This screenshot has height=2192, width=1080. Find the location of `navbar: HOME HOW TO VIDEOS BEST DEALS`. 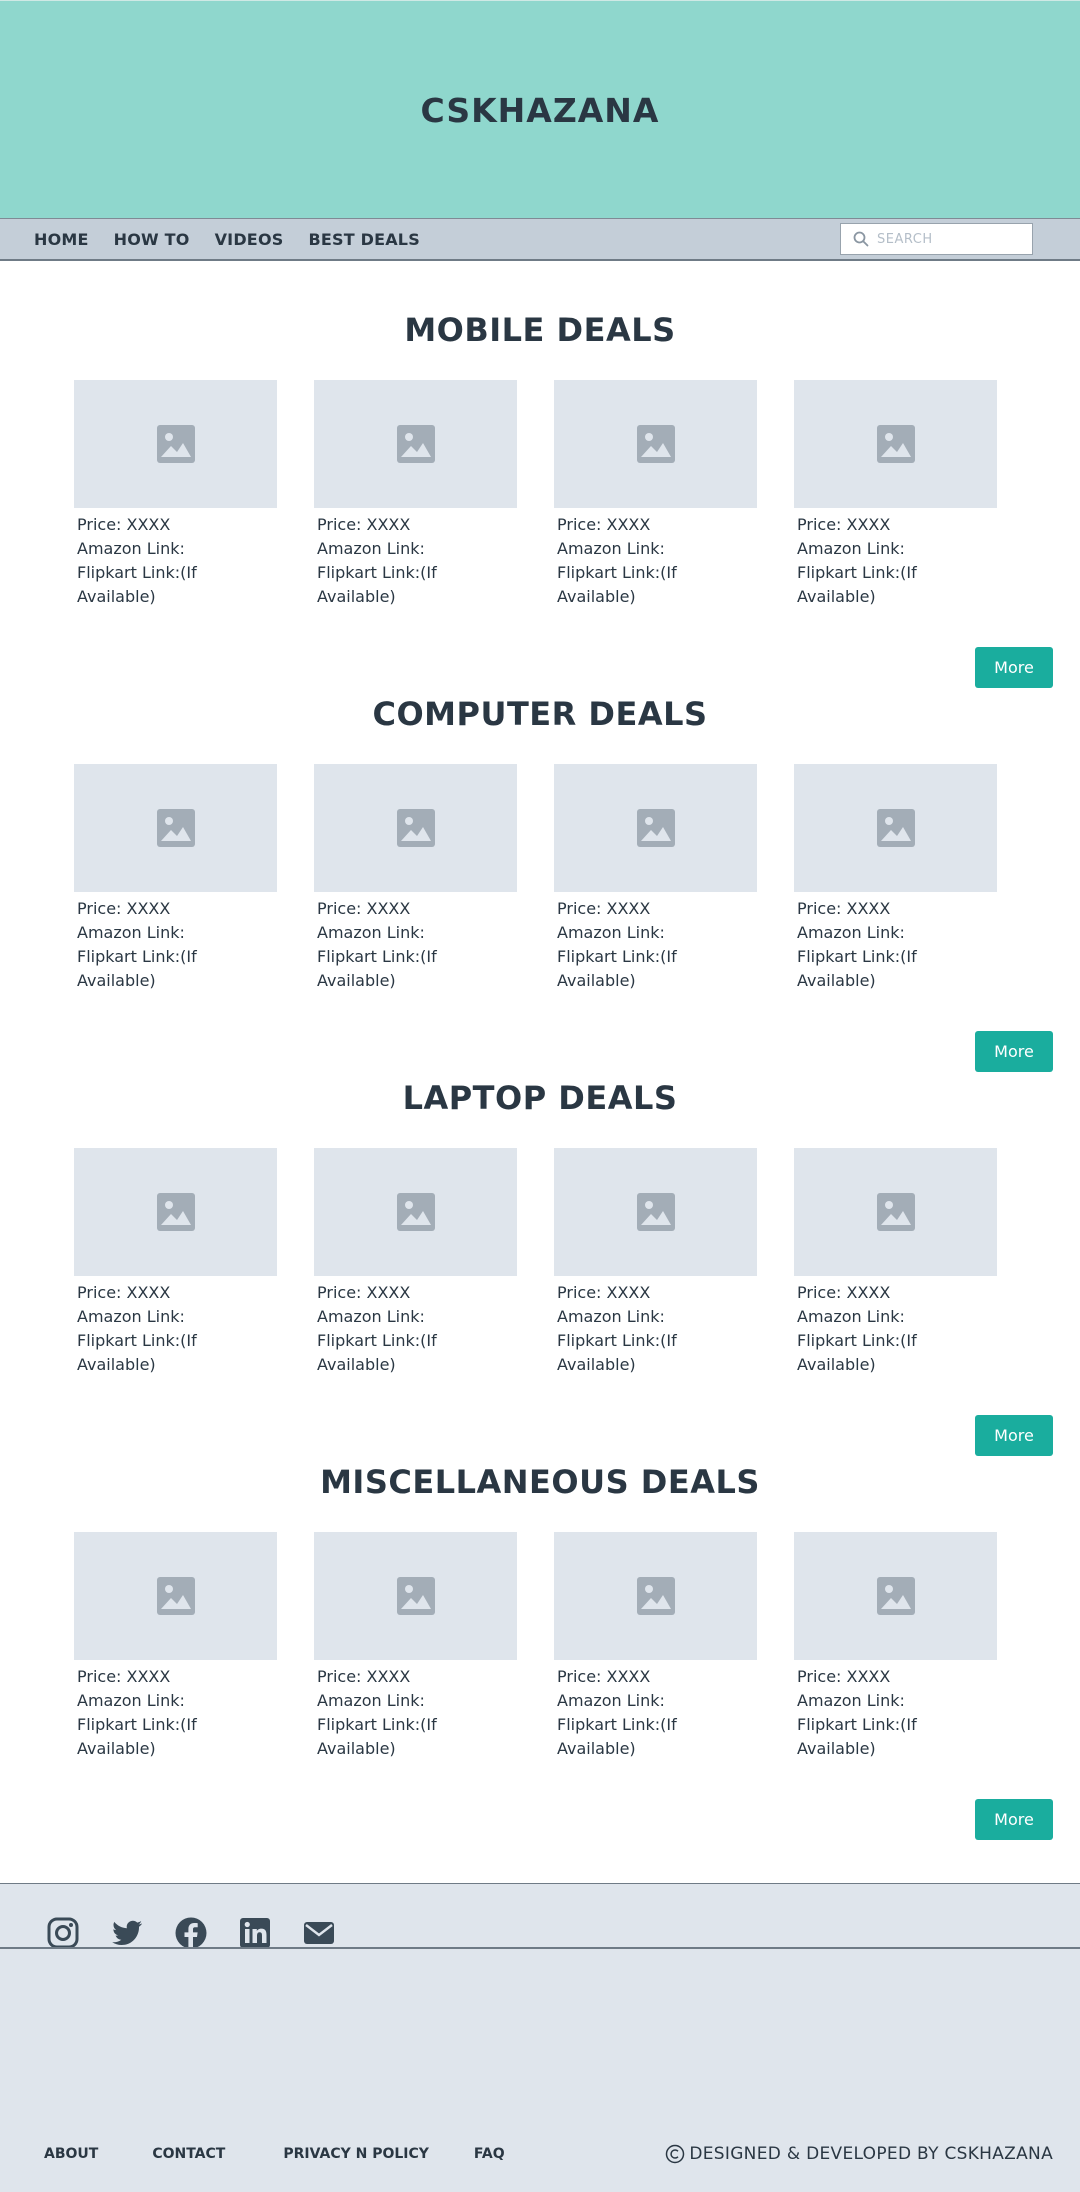

navbar: HOME HOW TO VIDEOS BEST DEALS is located at coordinates (540, 239).